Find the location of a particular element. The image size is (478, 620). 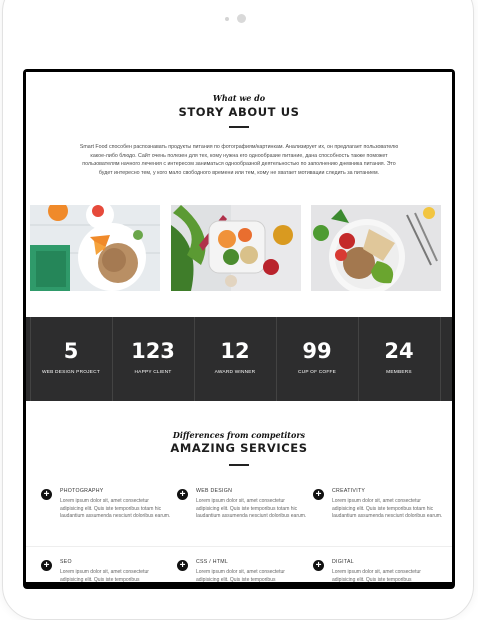

stat-label: MEMBERS is located at coordinates (399, 372).